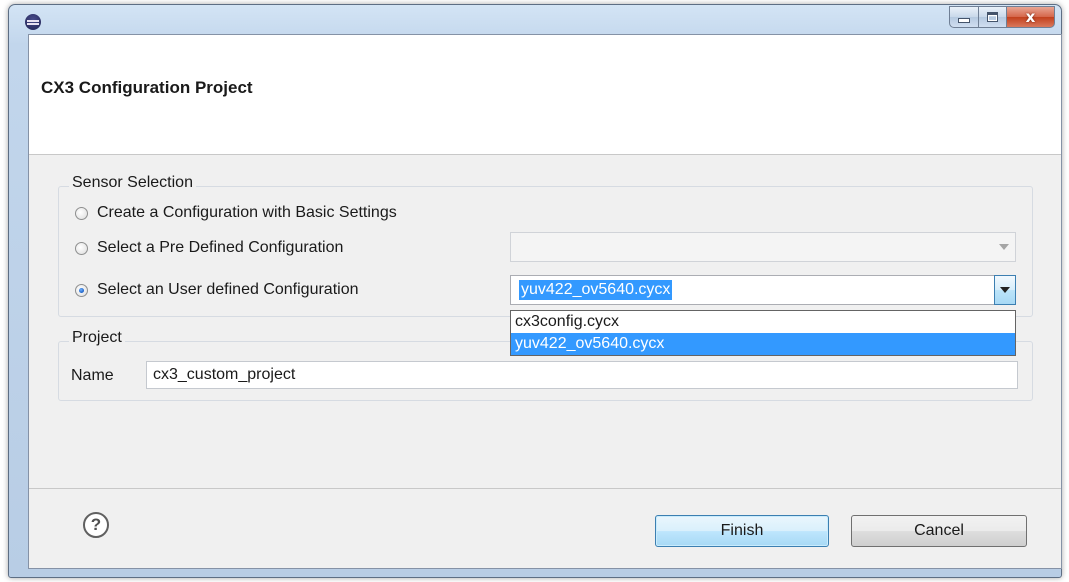 The height and width of the screenshot is (582, 1069). Describe the element at coordinates (147, 87) in the screenshot. I see `page-title: CX3 Configuration Project` at that location.